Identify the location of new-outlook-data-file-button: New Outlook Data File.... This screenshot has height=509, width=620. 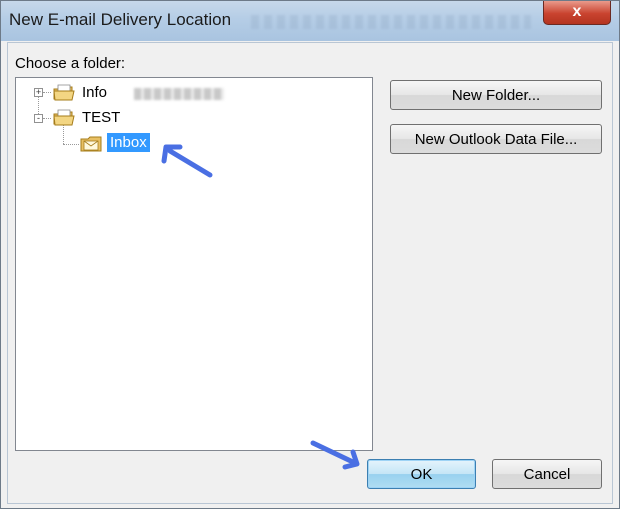
(496, 139).